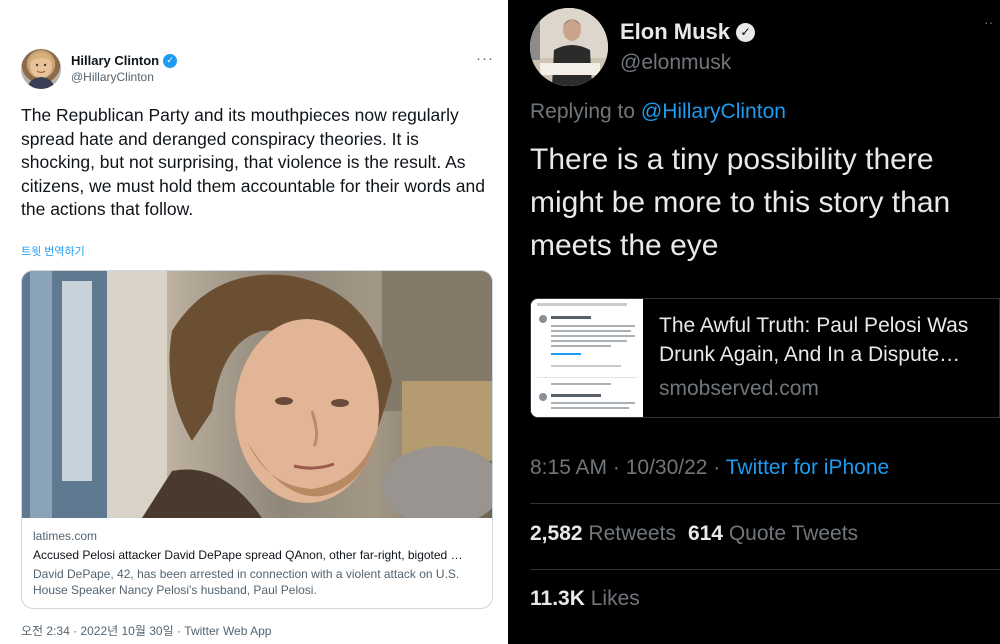 The height and width of the screenshot is (644, 1000). Describe the element at coordinates (53, 251) in the screenshot. I see `translate-tweet-link: 트윗 번역하기` at that location.